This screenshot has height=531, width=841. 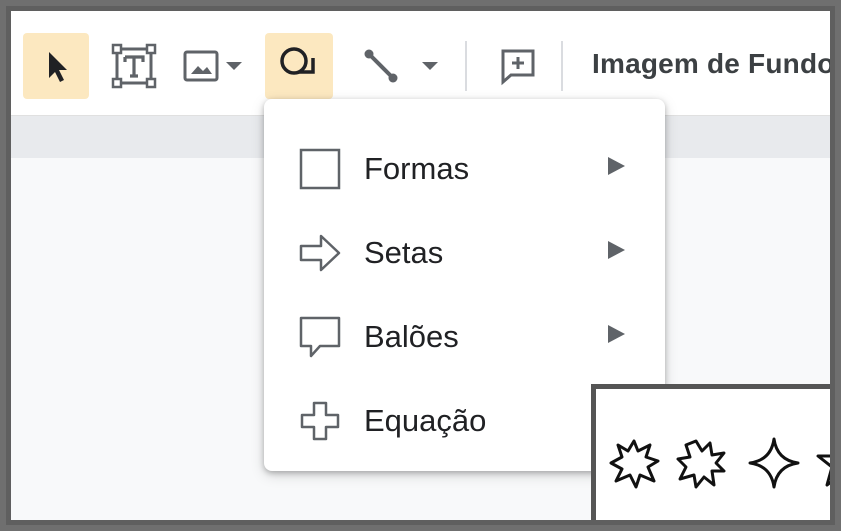 What do you see at coordinates (701, 464) in the screenshot?
I see `explosion-2-shape-icon` at bounding box center [701, 464].